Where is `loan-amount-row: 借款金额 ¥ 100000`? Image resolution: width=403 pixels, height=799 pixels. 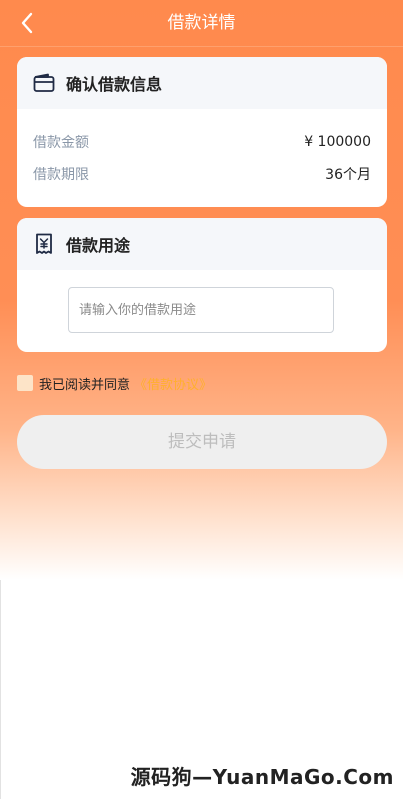
loan-amount-row: 借款金额 ¥ 100000 is located at coordinates (202, 142).